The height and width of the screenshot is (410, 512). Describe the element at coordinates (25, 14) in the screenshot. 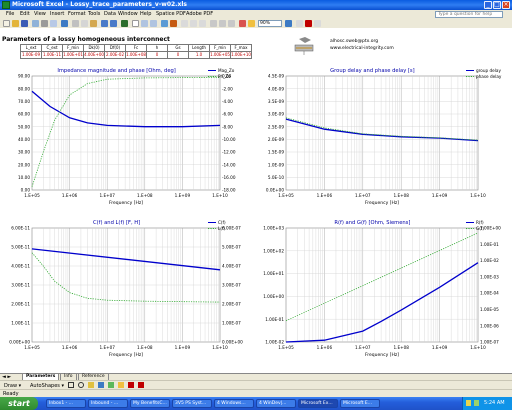

I see `menu-edit: Edit` at that location.